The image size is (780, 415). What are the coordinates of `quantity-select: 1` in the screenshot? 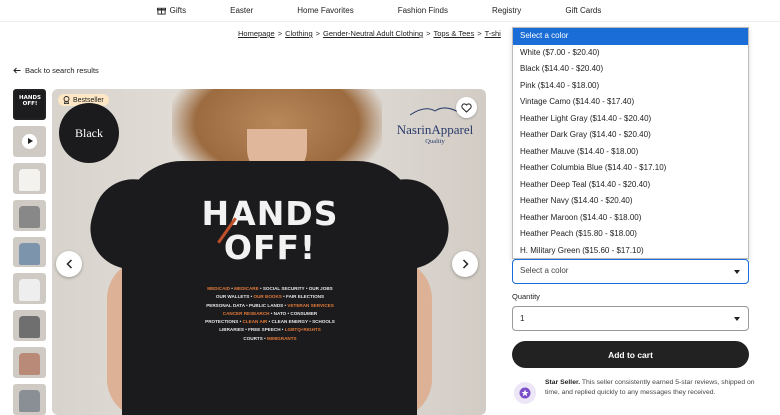 It's located at (630, 318).